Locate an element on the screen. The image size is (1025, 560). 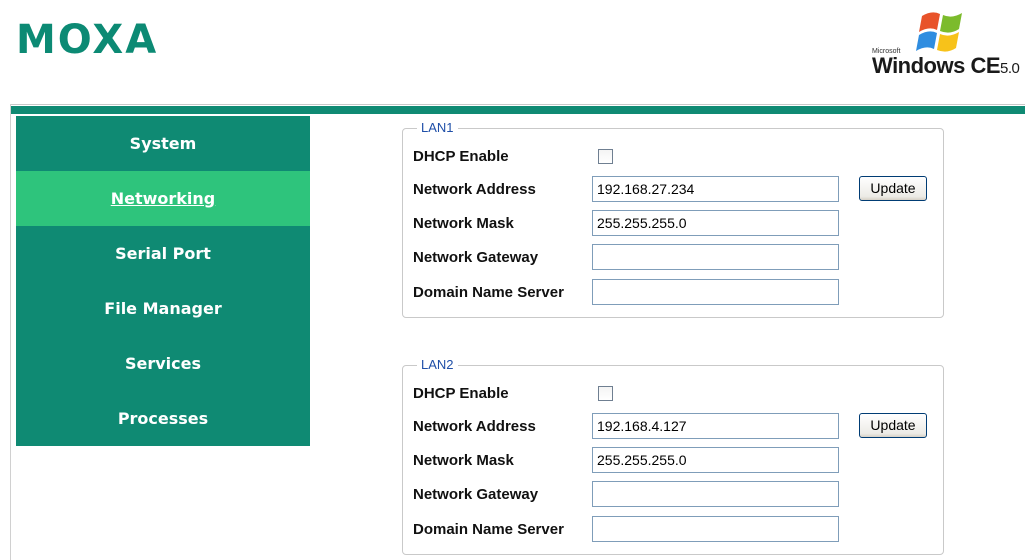
lan2-mask-label: Network Mask is located at coordinates (463, 460).